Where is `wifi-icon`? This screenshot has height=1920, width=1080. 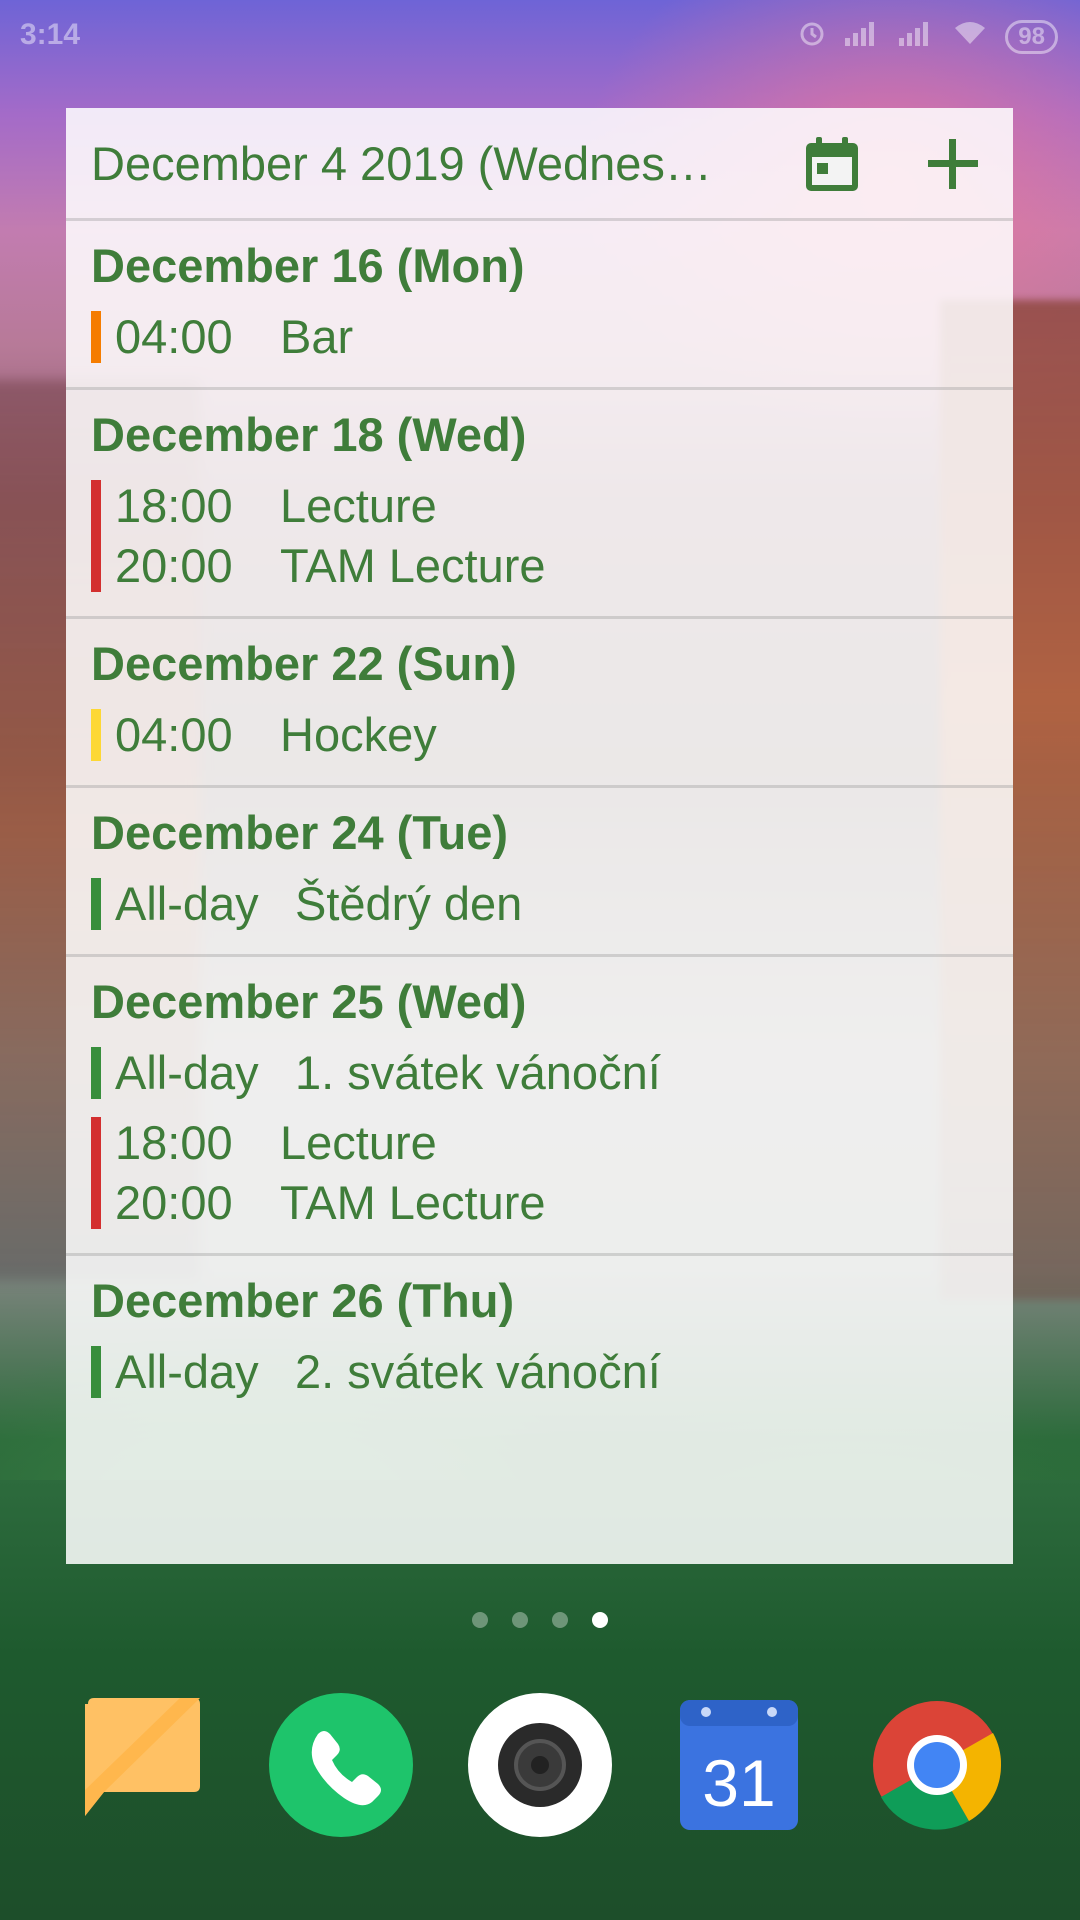 wifi-icon is located at coordinates (970, 37).